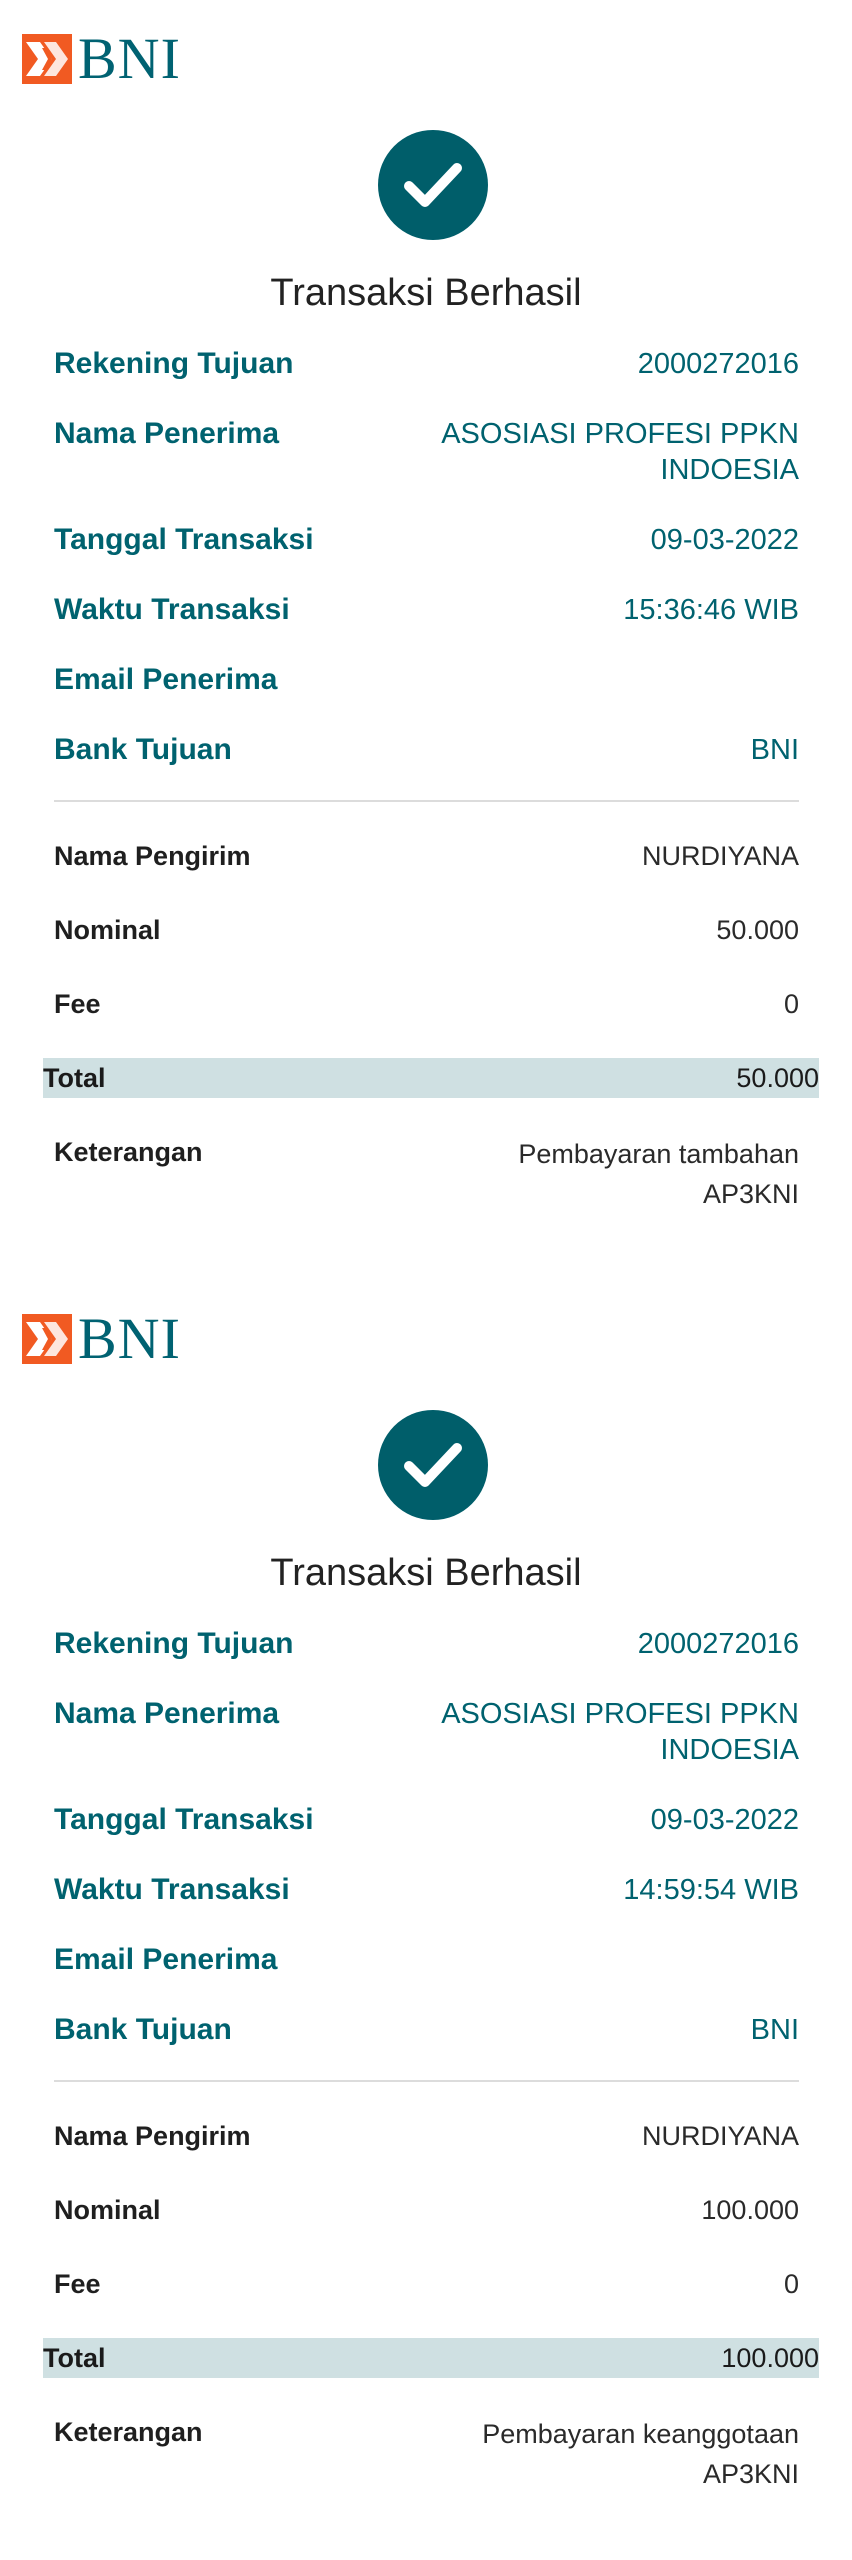 This screenshot has width=852, height=2560. I want to click on row-keterangan: Keterangan Pembayaran tambahan AP3KNI, so click(426, 1174).